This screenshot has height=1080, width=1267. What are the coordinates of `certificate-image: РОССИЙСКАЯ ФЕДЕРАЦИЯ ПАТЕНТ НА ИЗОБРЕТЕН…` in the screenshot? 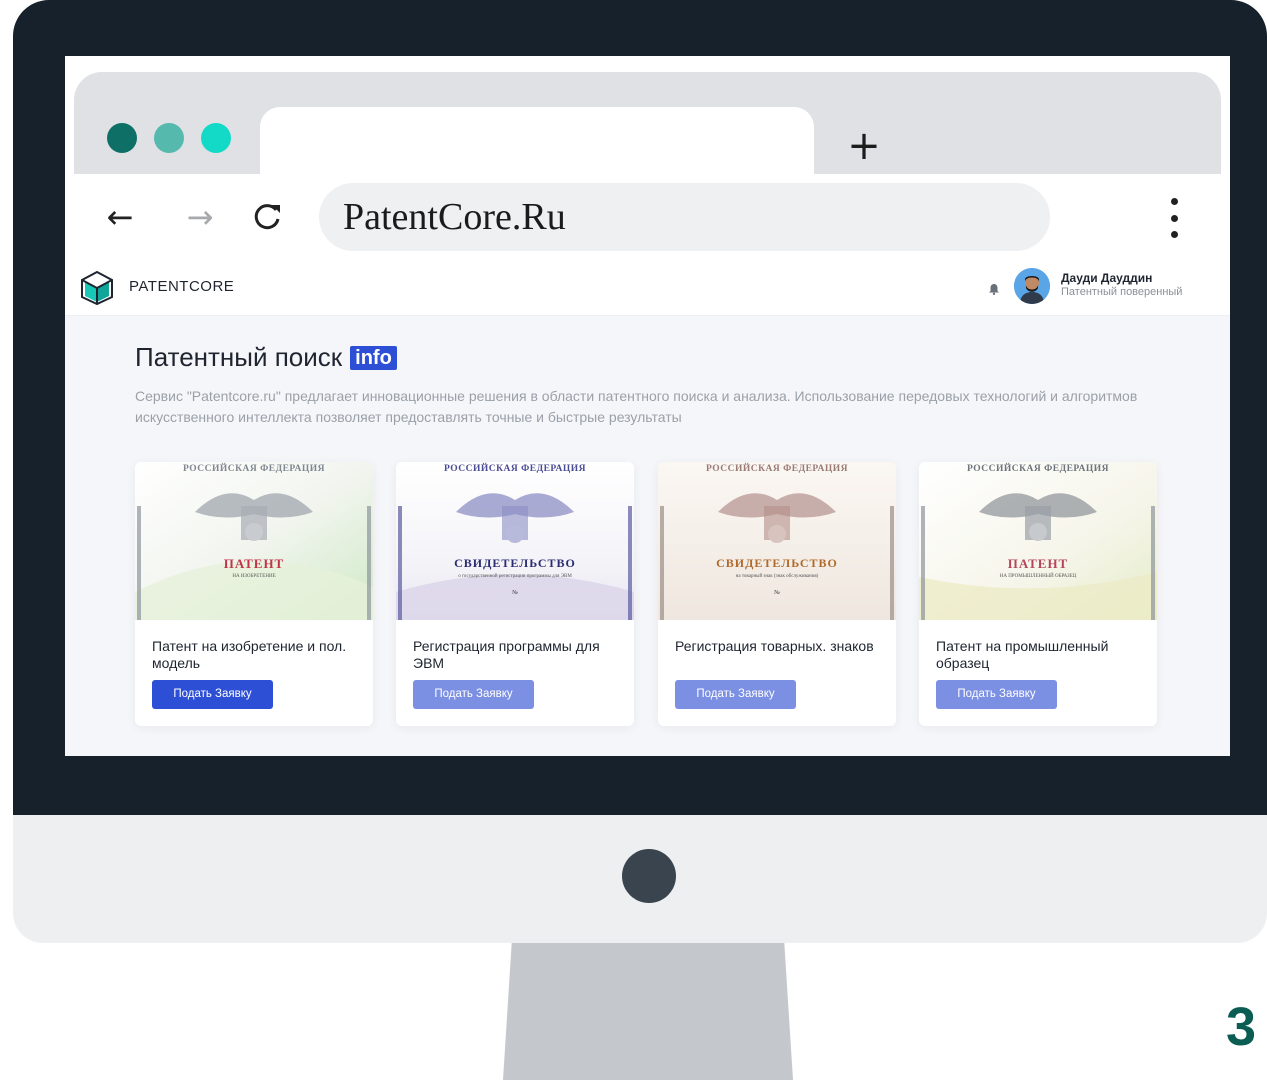 It's located at (254, 541).